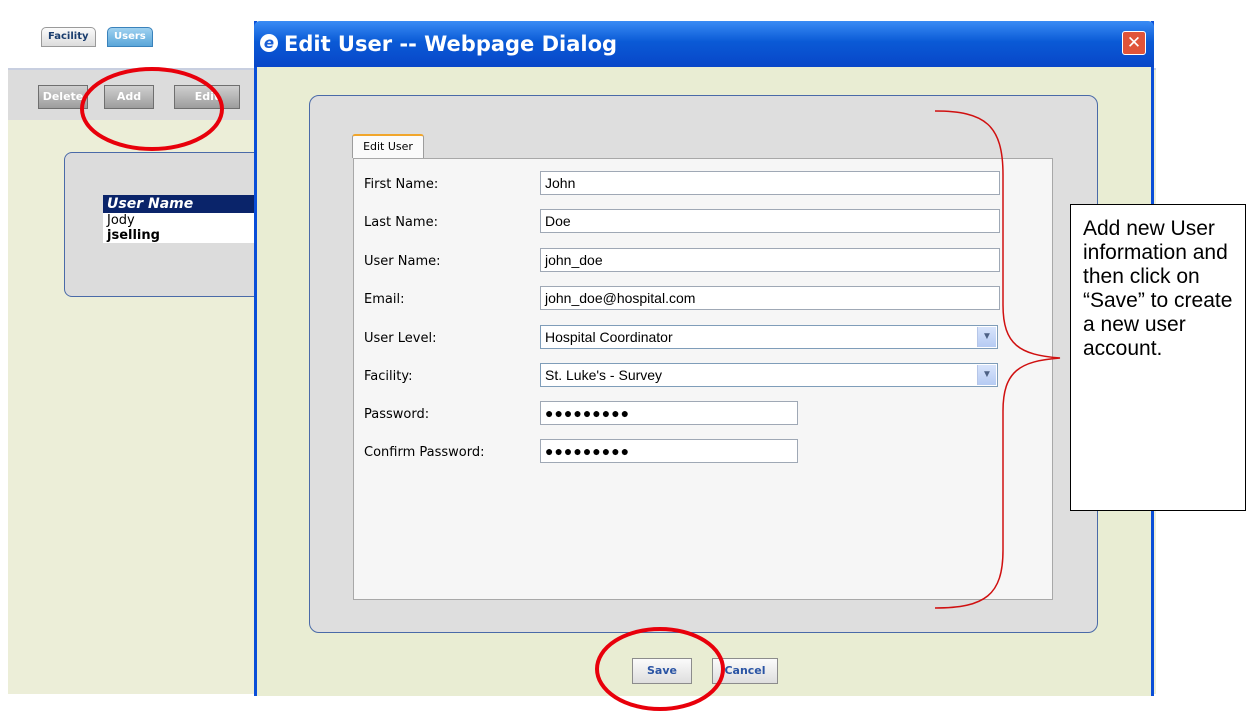 This screenshot has width=1252, height=711. I want to click on email-input: john_doe@hospital.com, so click(770, 298).